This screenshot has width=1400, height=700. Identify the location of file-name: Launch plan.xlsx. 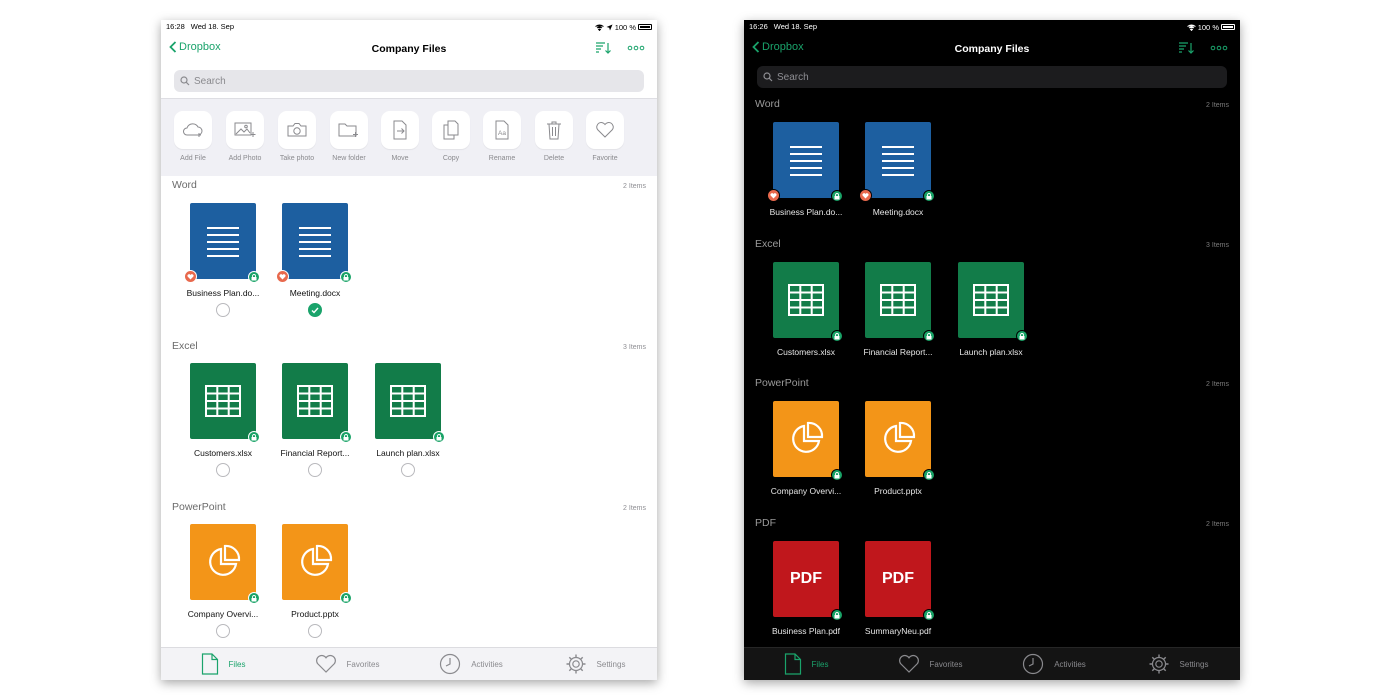
(408, 453).